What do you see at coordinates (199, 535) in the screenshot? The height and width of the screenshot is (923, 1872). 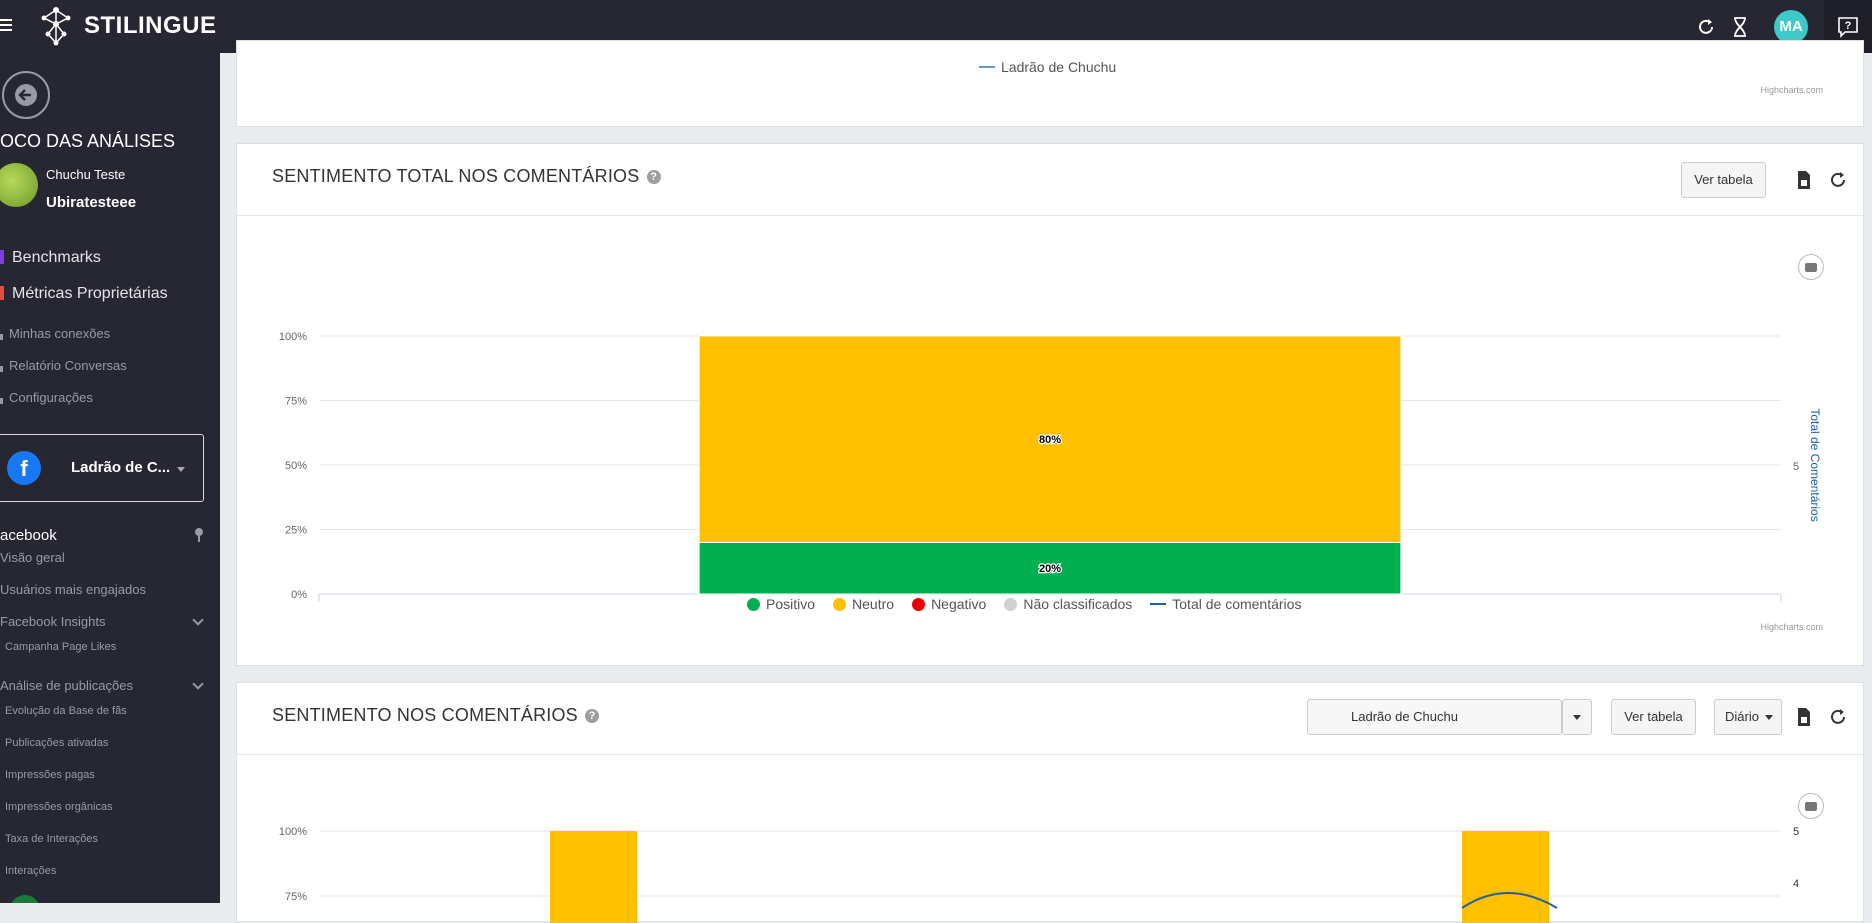 I see `pin-icon` at bounding box center [199, 535].